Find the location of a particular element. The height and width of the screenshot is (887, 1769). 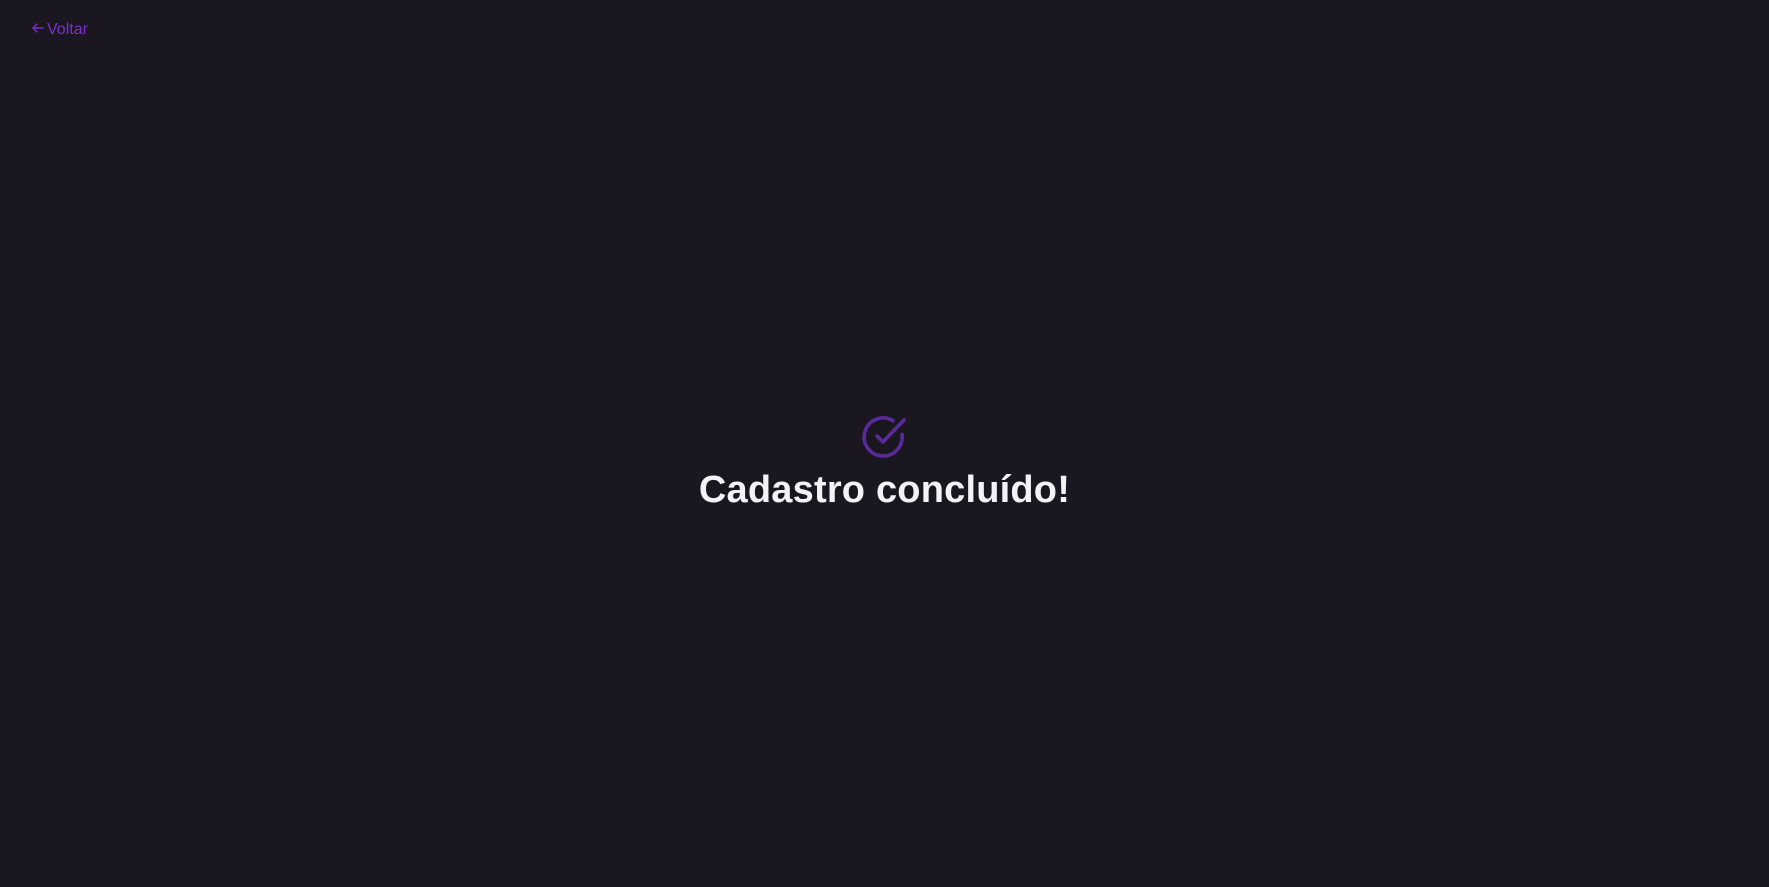

back-button-label: Voltar is located at coordinates (67, 29).